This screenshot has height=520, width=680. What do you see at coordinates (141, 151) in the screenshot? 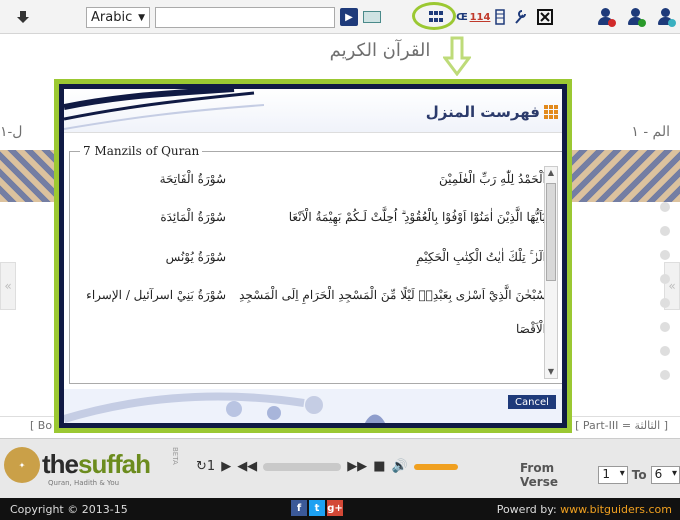
I see `manzil-list-legend: 7 Manzils of Quran` at bounding box center [141, 151].